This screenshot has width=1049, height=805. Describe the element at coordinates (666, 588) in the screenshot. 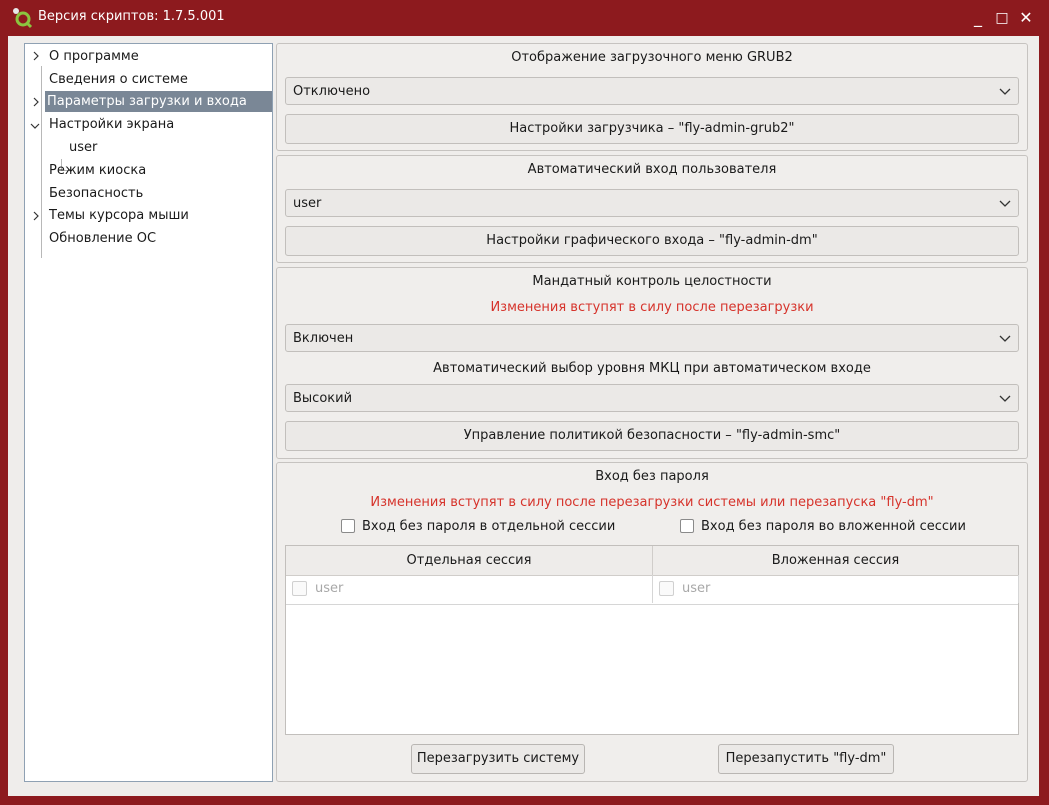

I see `nested-user-checkbox` at that location.